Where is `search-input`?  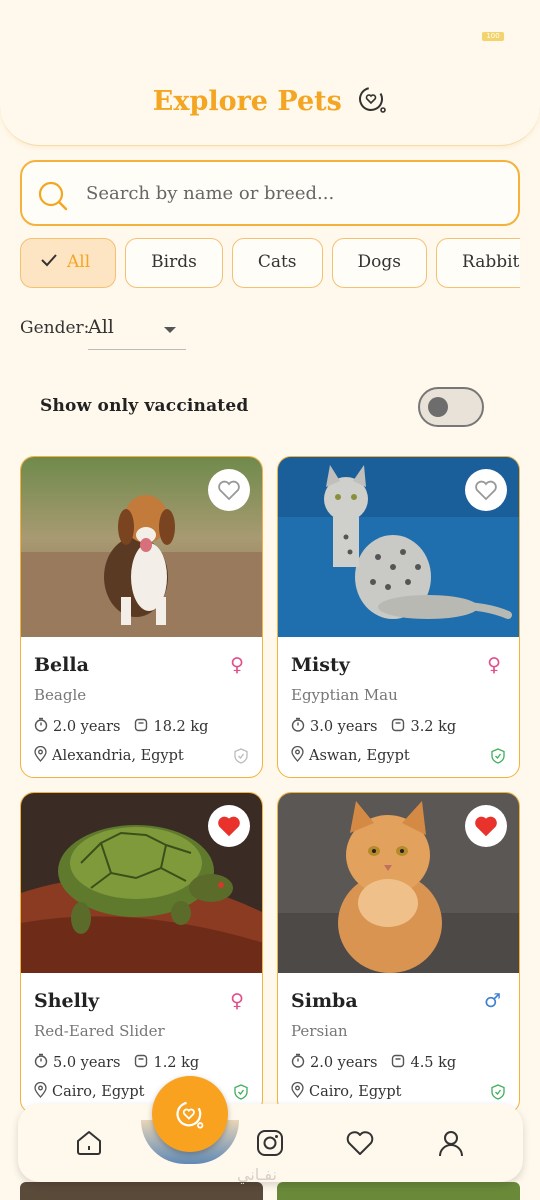 search-input is located at coordinates (291, 193).